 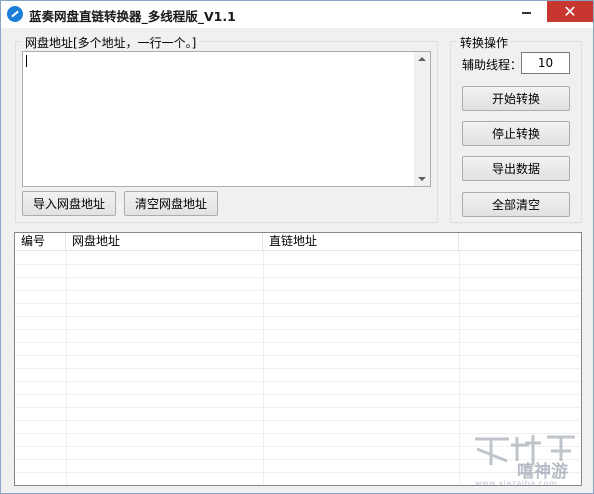 I want to click on app-icon, so click(x=15, y=14).